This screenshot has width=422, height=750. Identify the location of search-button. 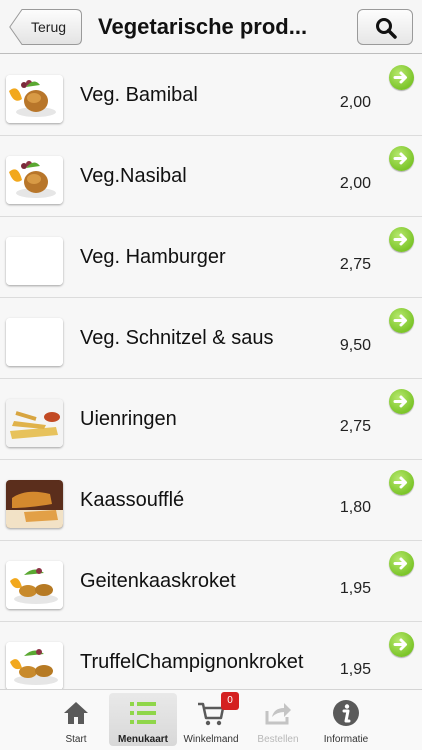
(385, 27).